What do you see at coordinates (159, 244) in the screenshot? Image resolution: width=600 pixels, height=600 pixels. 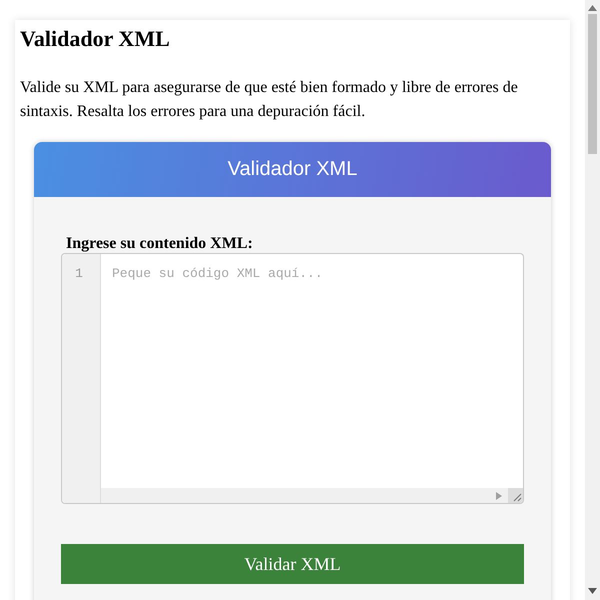 I see `field-label: Ingrese su contenido XML:` at bounding box center [159, 244].